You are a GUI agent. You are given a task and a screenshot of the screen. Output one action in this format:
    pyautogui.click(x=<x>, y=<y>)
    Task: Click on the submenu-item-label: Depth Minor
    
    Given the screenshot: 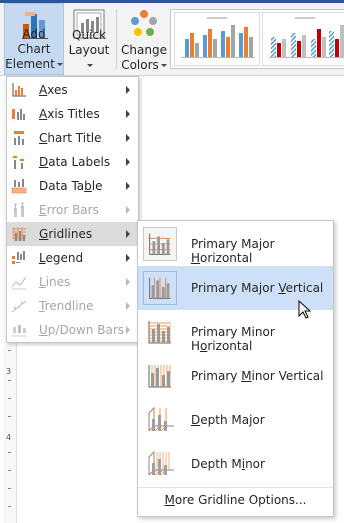 What is the action you would take?
    pyautogui.click(x=228, y=464)
    